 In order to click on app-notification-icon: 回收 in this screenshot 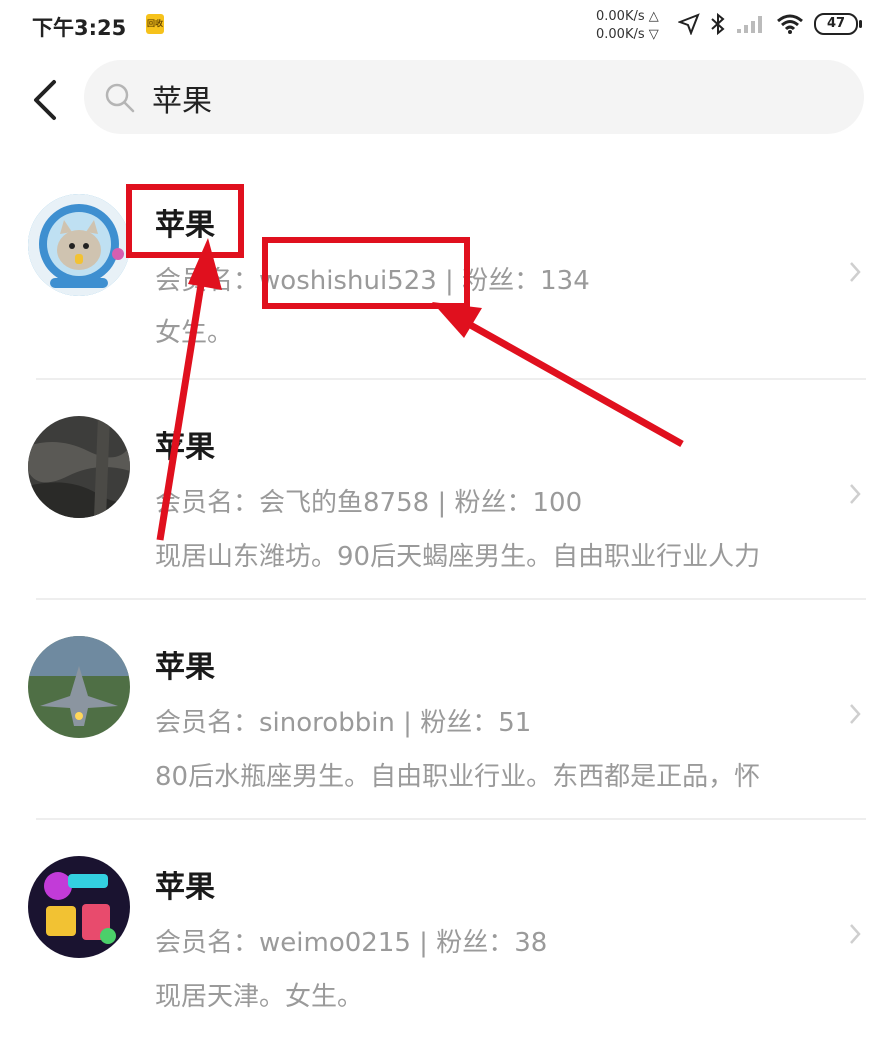, I will do `click(155, 24)`.